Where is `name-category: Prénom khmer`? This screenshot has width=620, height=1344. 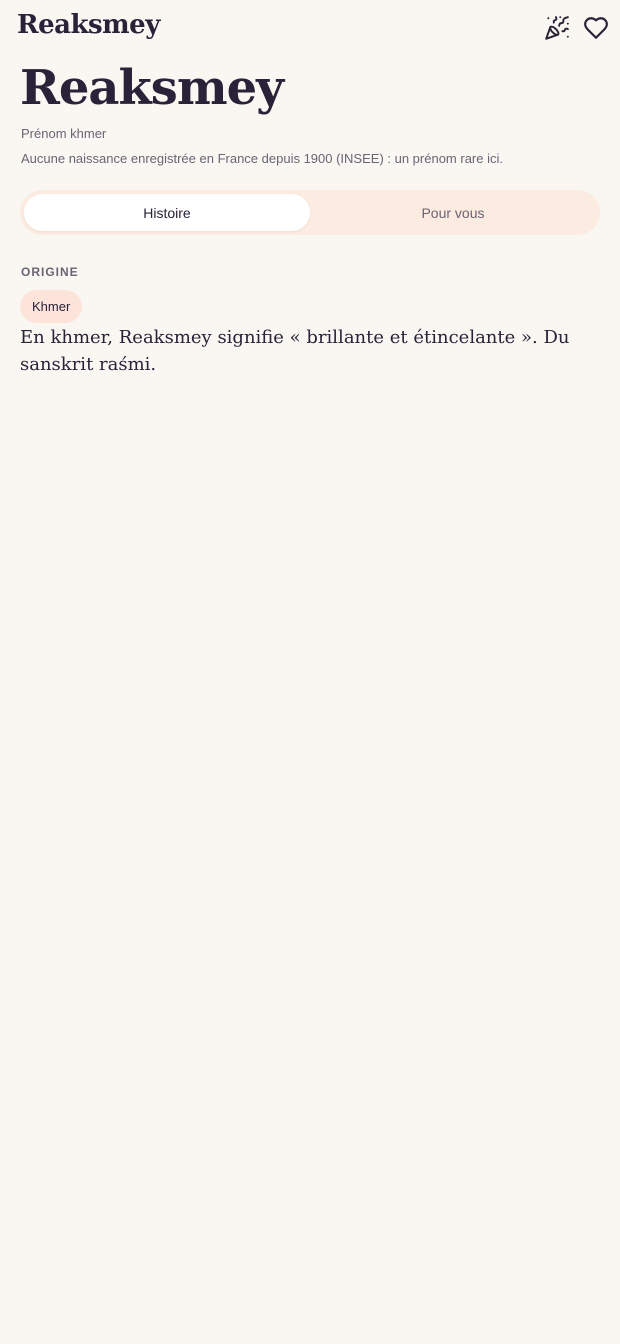 name-category: Prénom khmer is located at coordinates (64, 133).